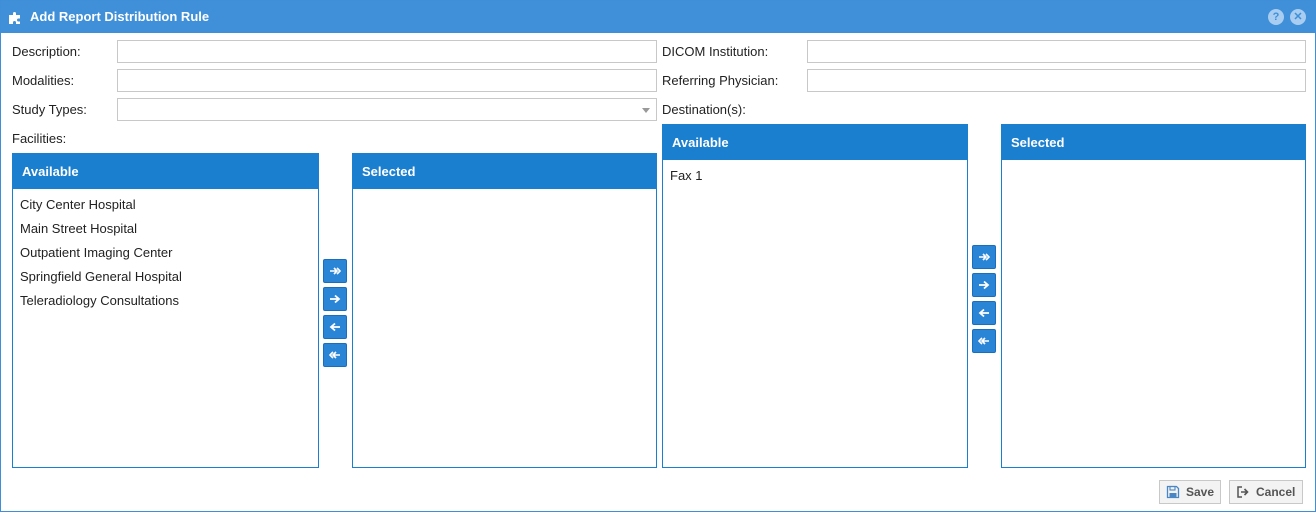 The image size is (1316, 512). What do you see at coordinates (1200, 492) in the screenshot?
I see `save-label: Save` at bounding box center [1200, 492].